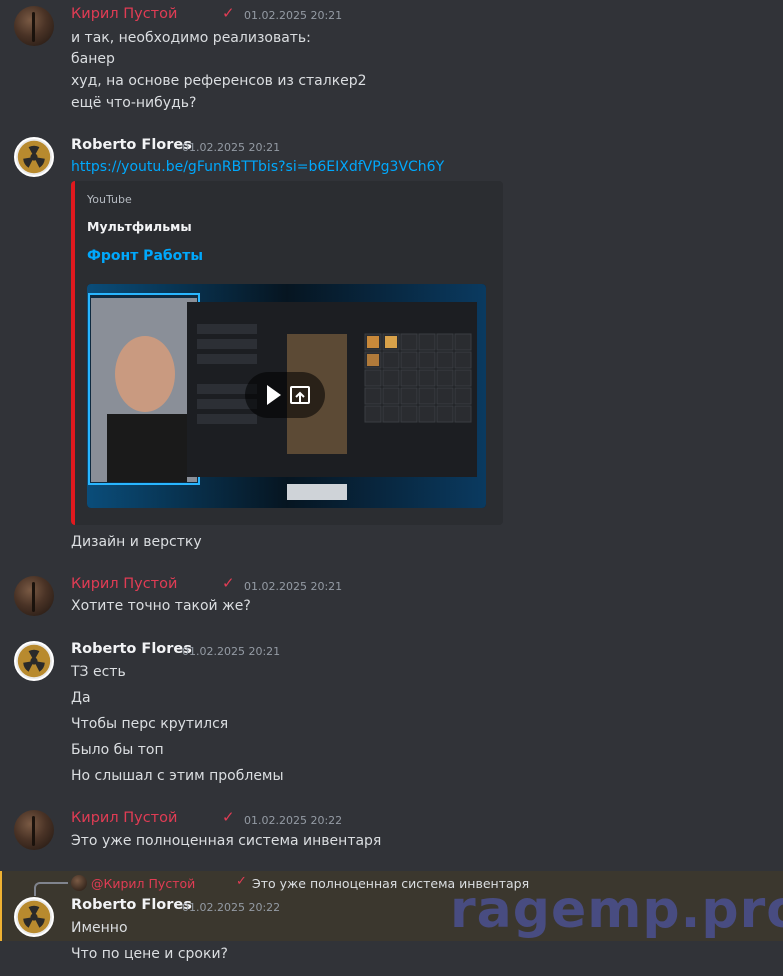 The height and width of the screenshot is (976, 783). I want to click on watermark-logo: ragemp.pro, so click(616, 910).